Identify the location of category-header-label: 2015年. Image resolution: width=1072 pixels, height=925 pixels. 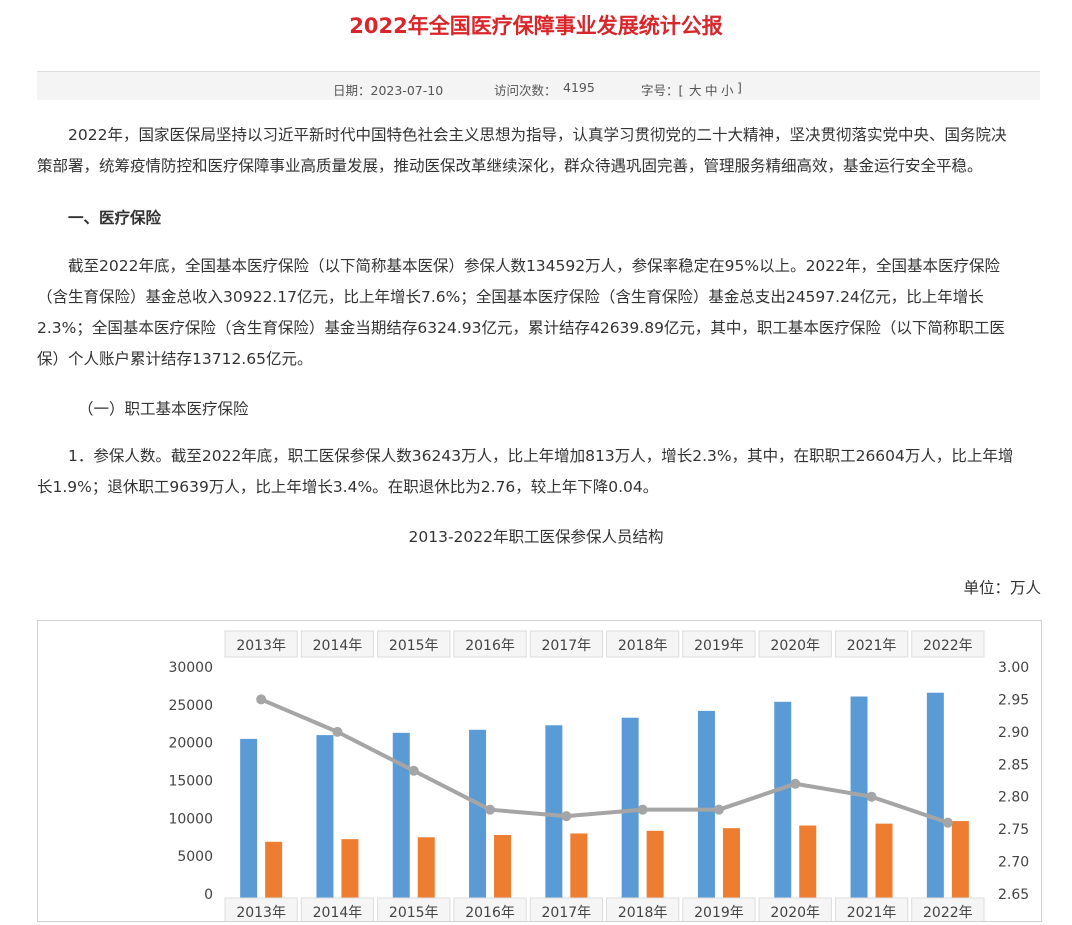
(414, 646).